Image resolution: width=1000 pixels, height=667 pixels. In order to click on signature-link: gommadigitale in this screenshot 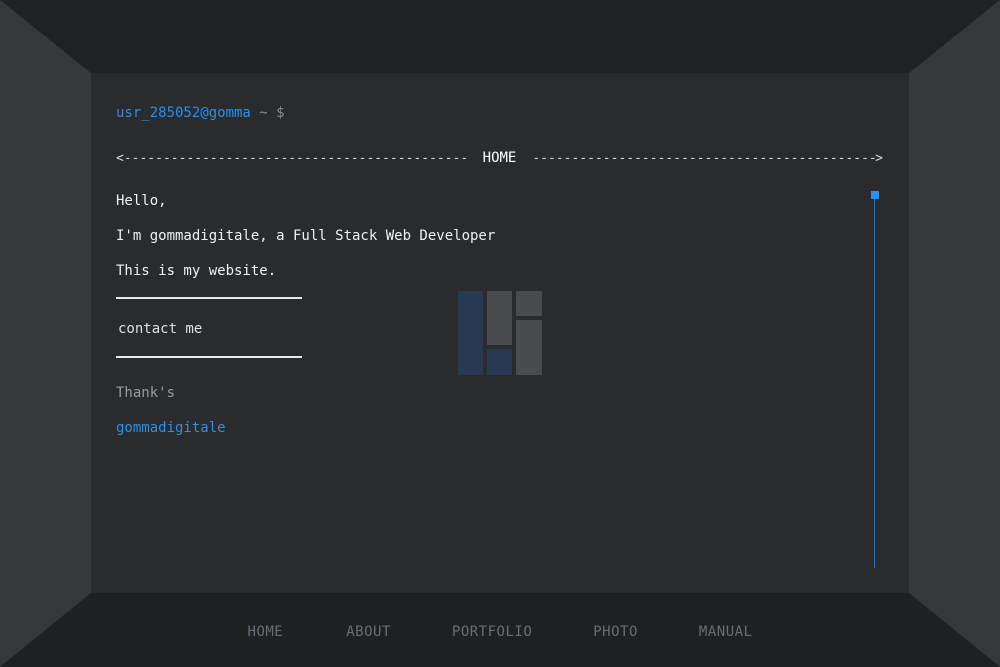, I will do `click(171, 428)`.